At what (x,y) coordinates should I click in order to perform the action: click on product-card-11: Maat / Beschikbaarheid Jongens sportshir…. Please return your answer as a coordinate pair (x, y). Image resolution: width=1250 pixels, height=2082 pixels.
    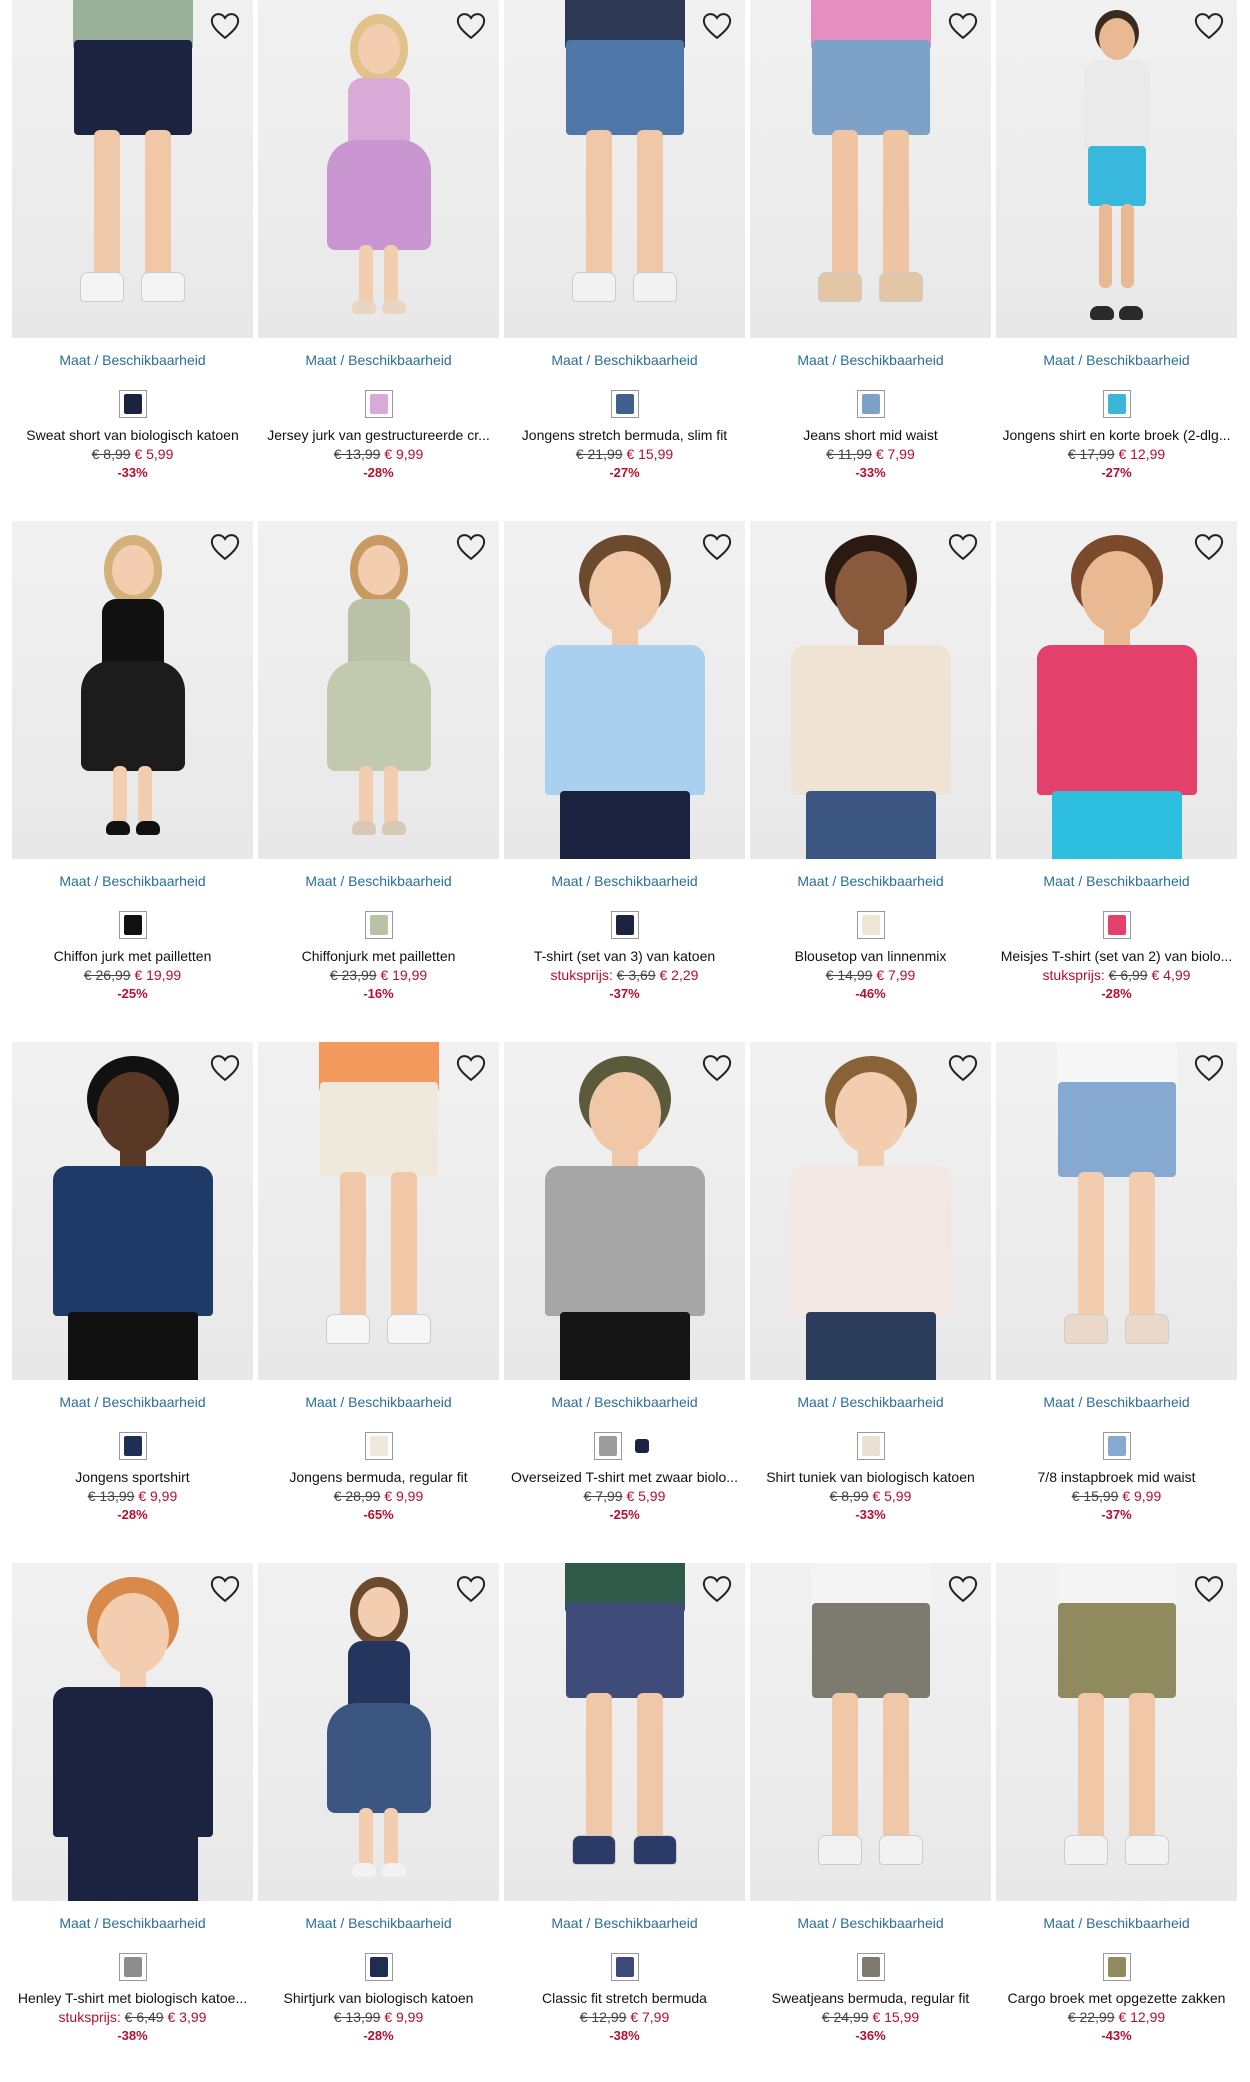
    Looking at the image, I should click on (132, 1302).